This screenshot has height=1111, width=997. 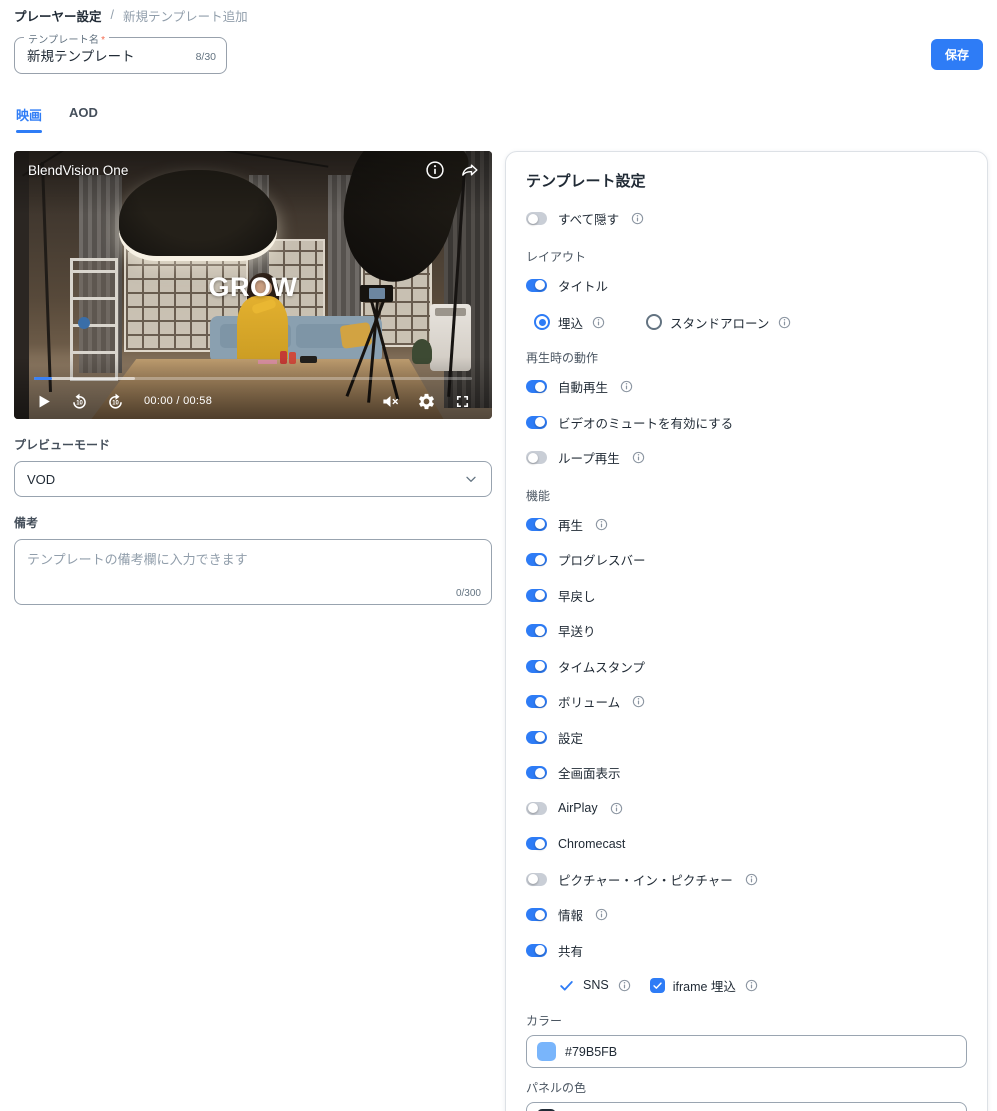 I want to click on save-button: 保存, so click(x=956, y=54).